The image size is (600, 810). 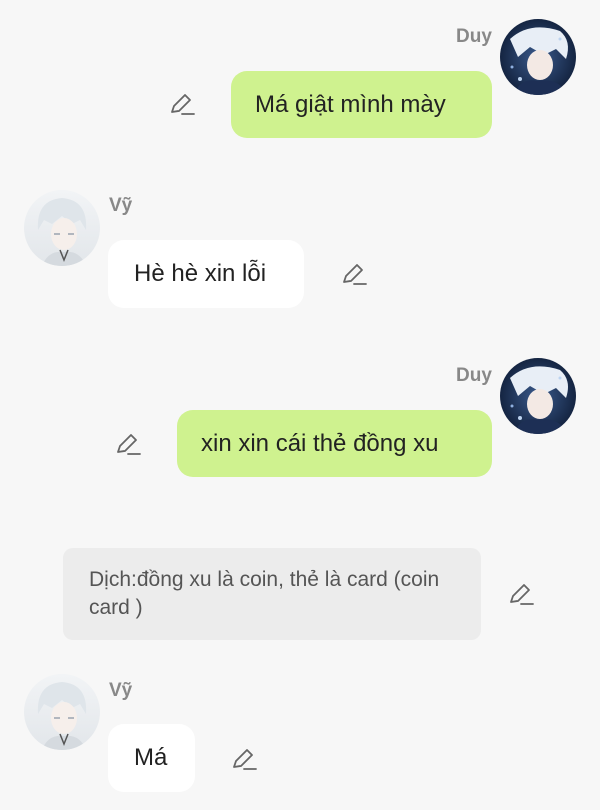 I want to click on message-bubble-vy-1: Hè hè xin lỗi, so click(x=206, y=274).